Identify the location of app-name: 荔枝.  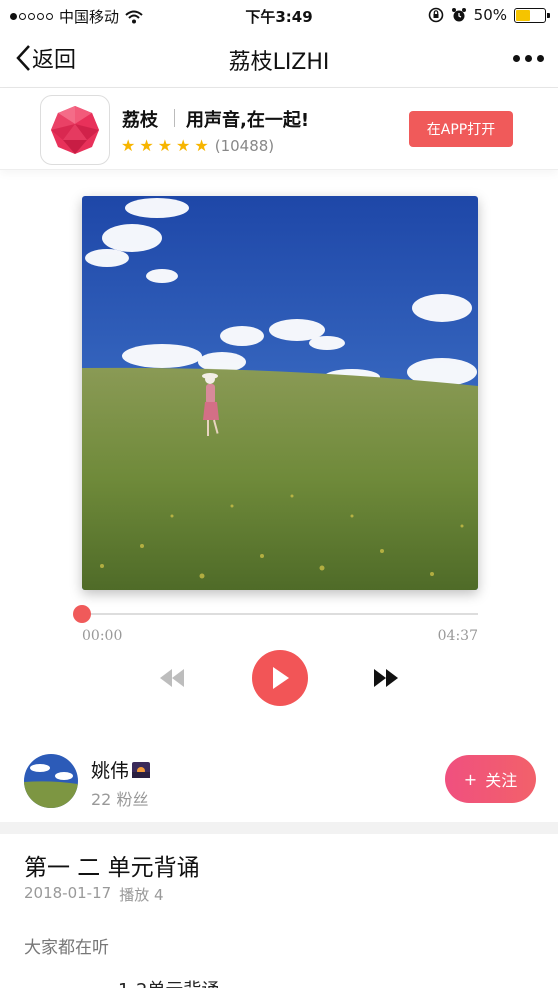
(140, 120).